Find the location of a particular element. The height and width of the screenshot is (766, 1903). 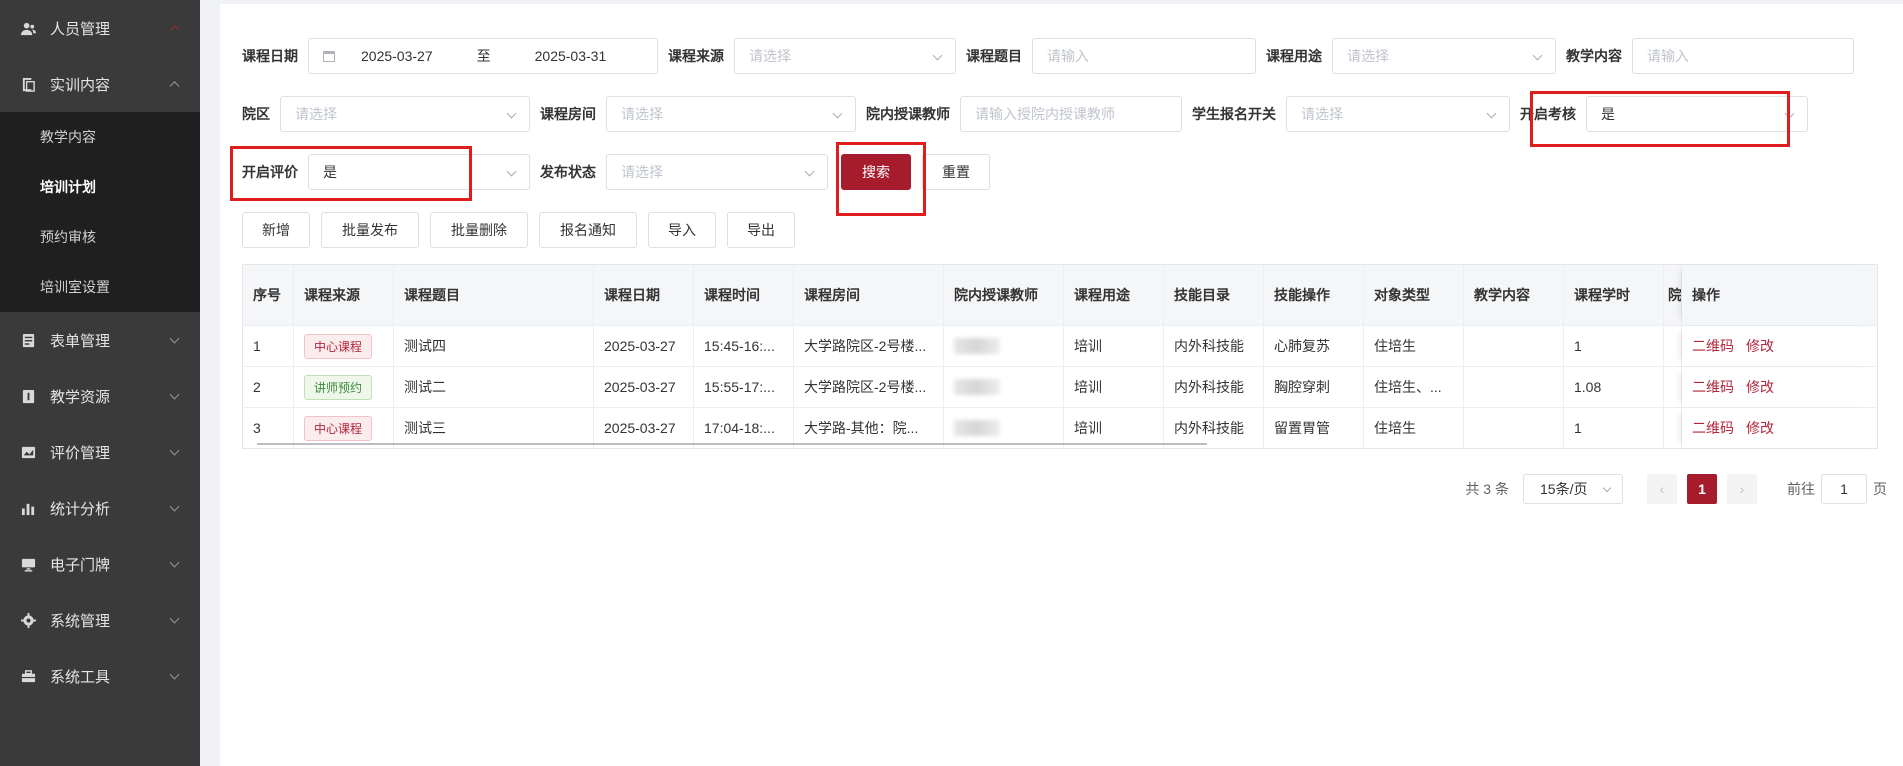

cell-title: 测试四 is located at coordinates (494, 346).